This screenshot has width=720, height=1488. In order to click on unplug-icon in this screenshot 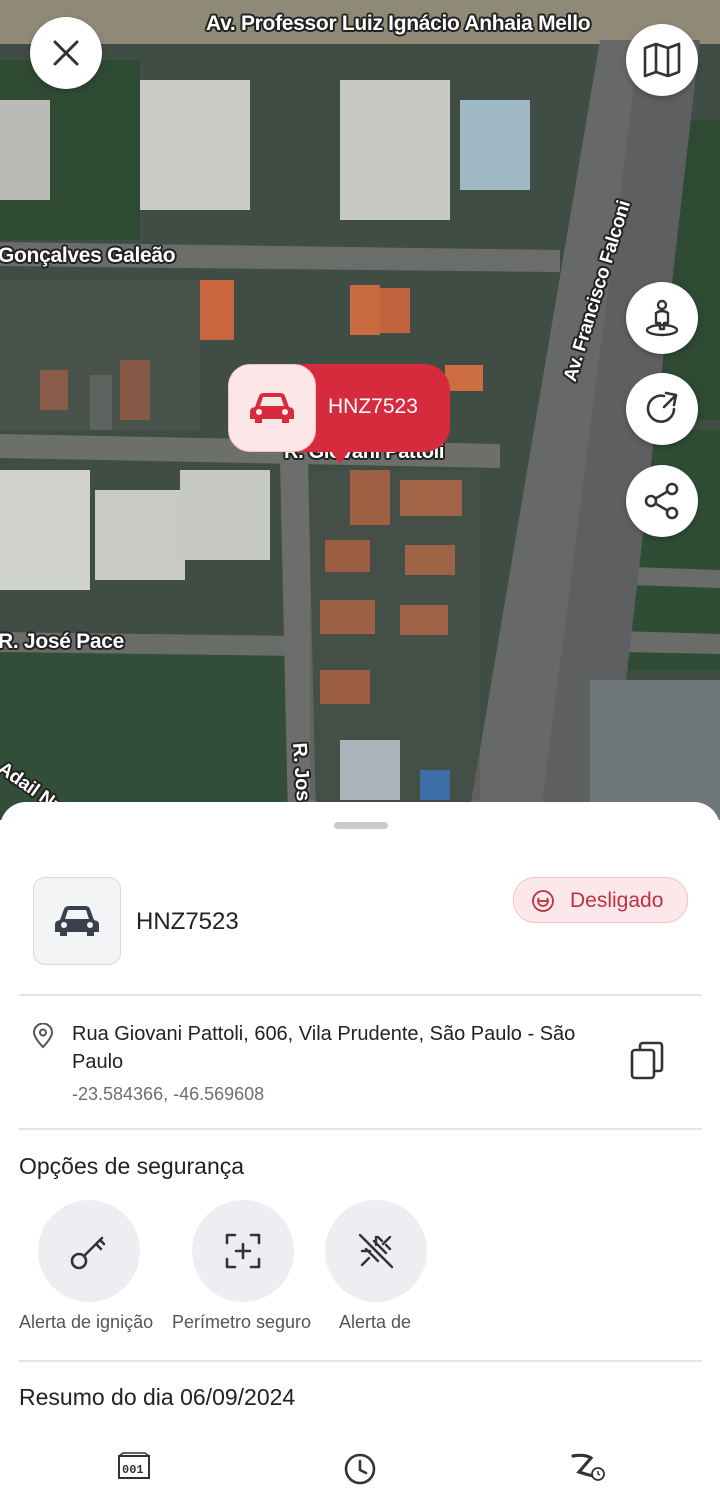, I will do `click(376, 1251)`.